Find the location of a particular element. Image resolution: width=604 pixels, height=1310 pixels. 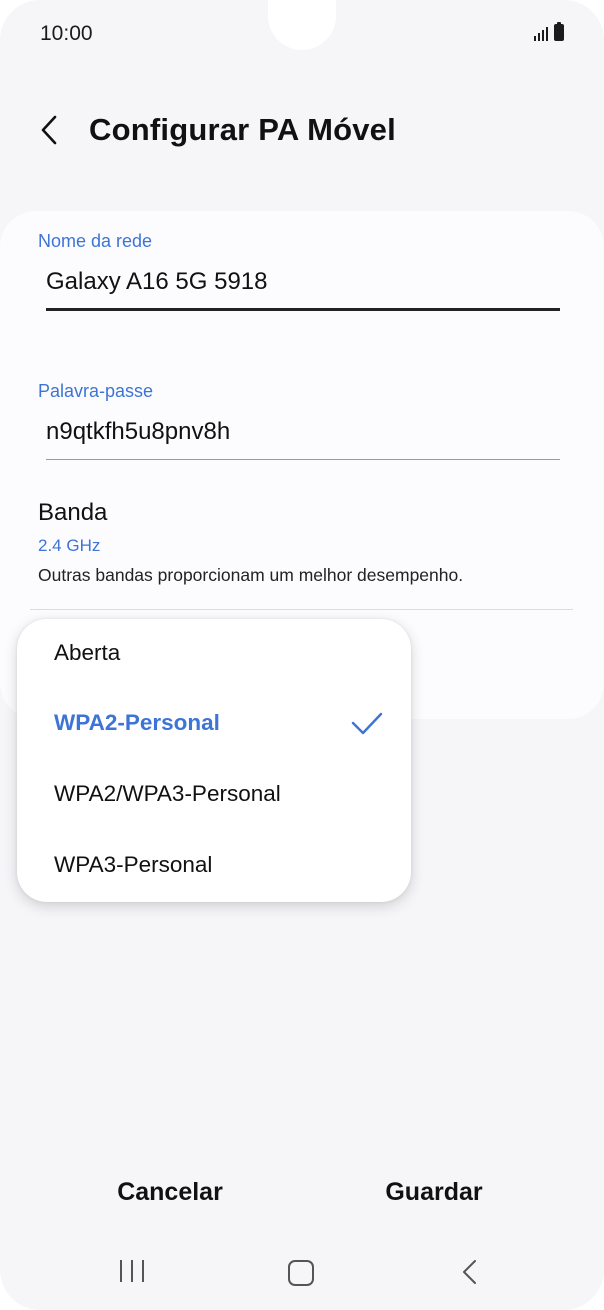

camera-notch is located at coordinates (302, 25).